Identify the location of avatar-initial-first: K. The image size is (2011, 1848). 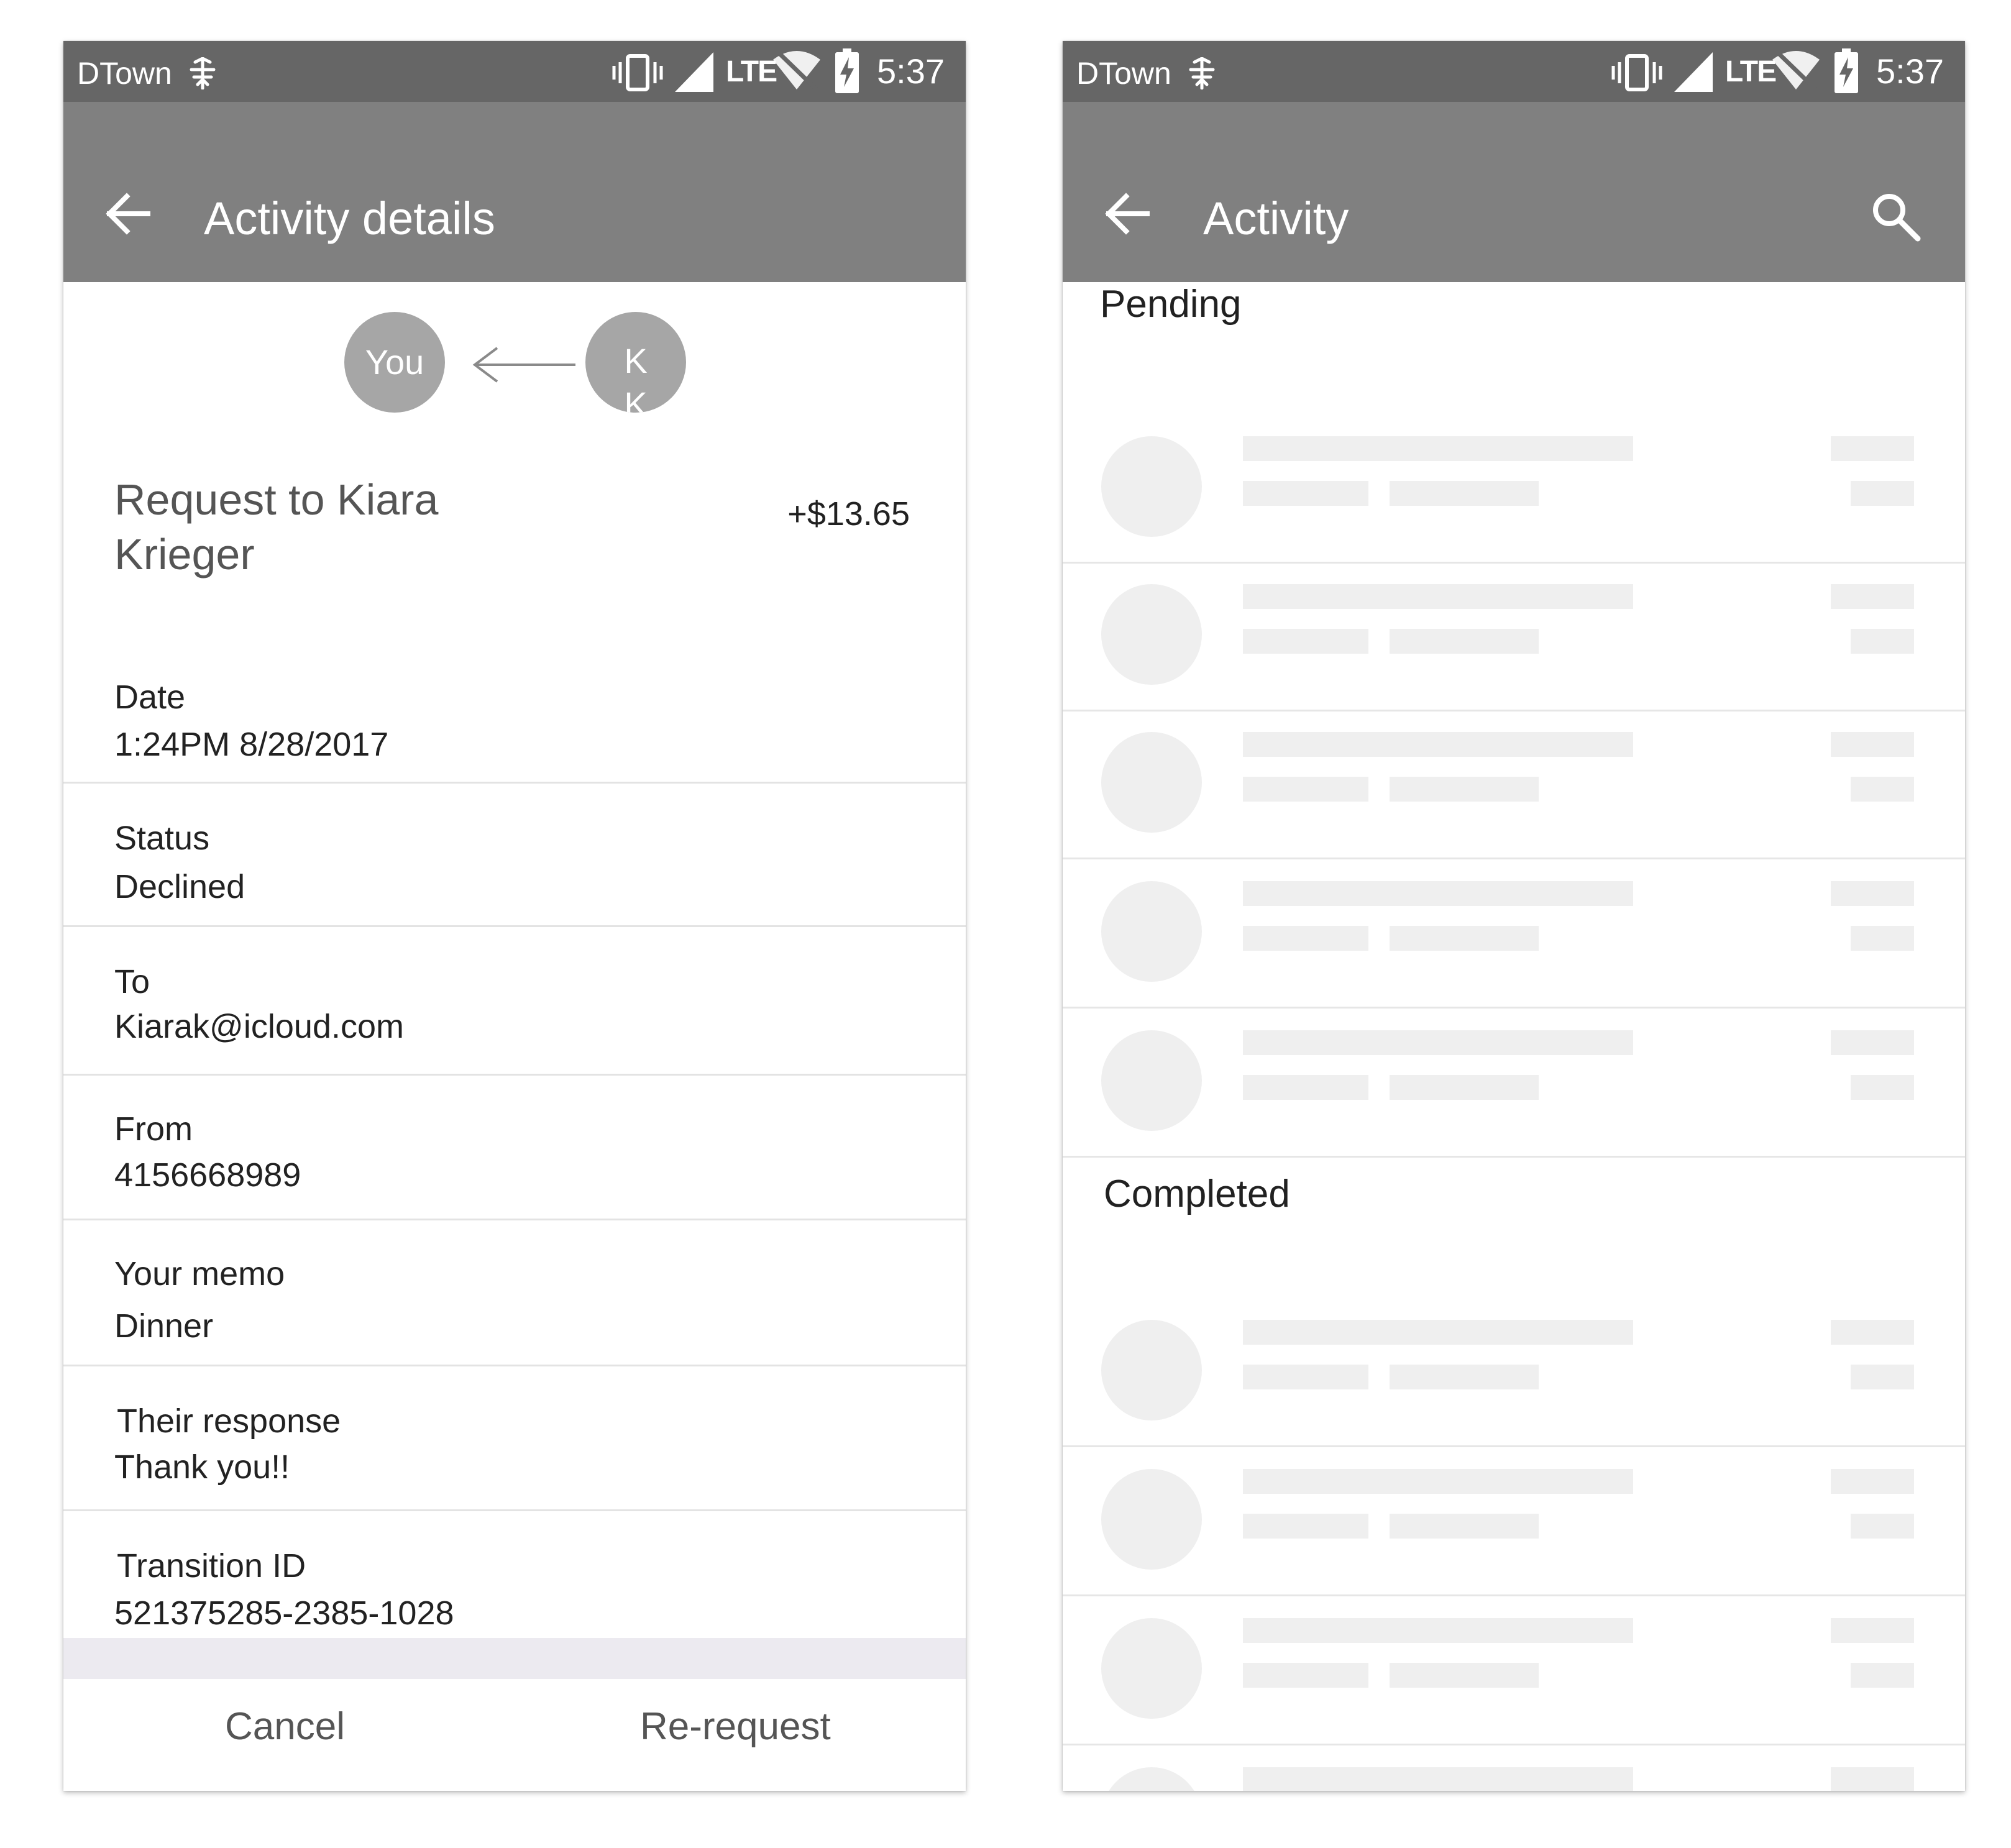
(636, 360).